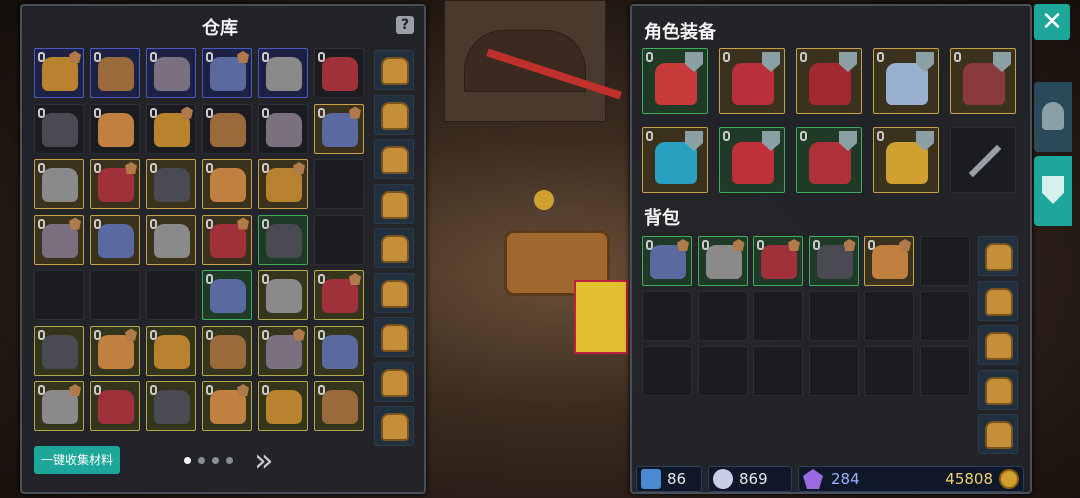  I want to click on double-chevron-right-icon: », so click(264, 460).